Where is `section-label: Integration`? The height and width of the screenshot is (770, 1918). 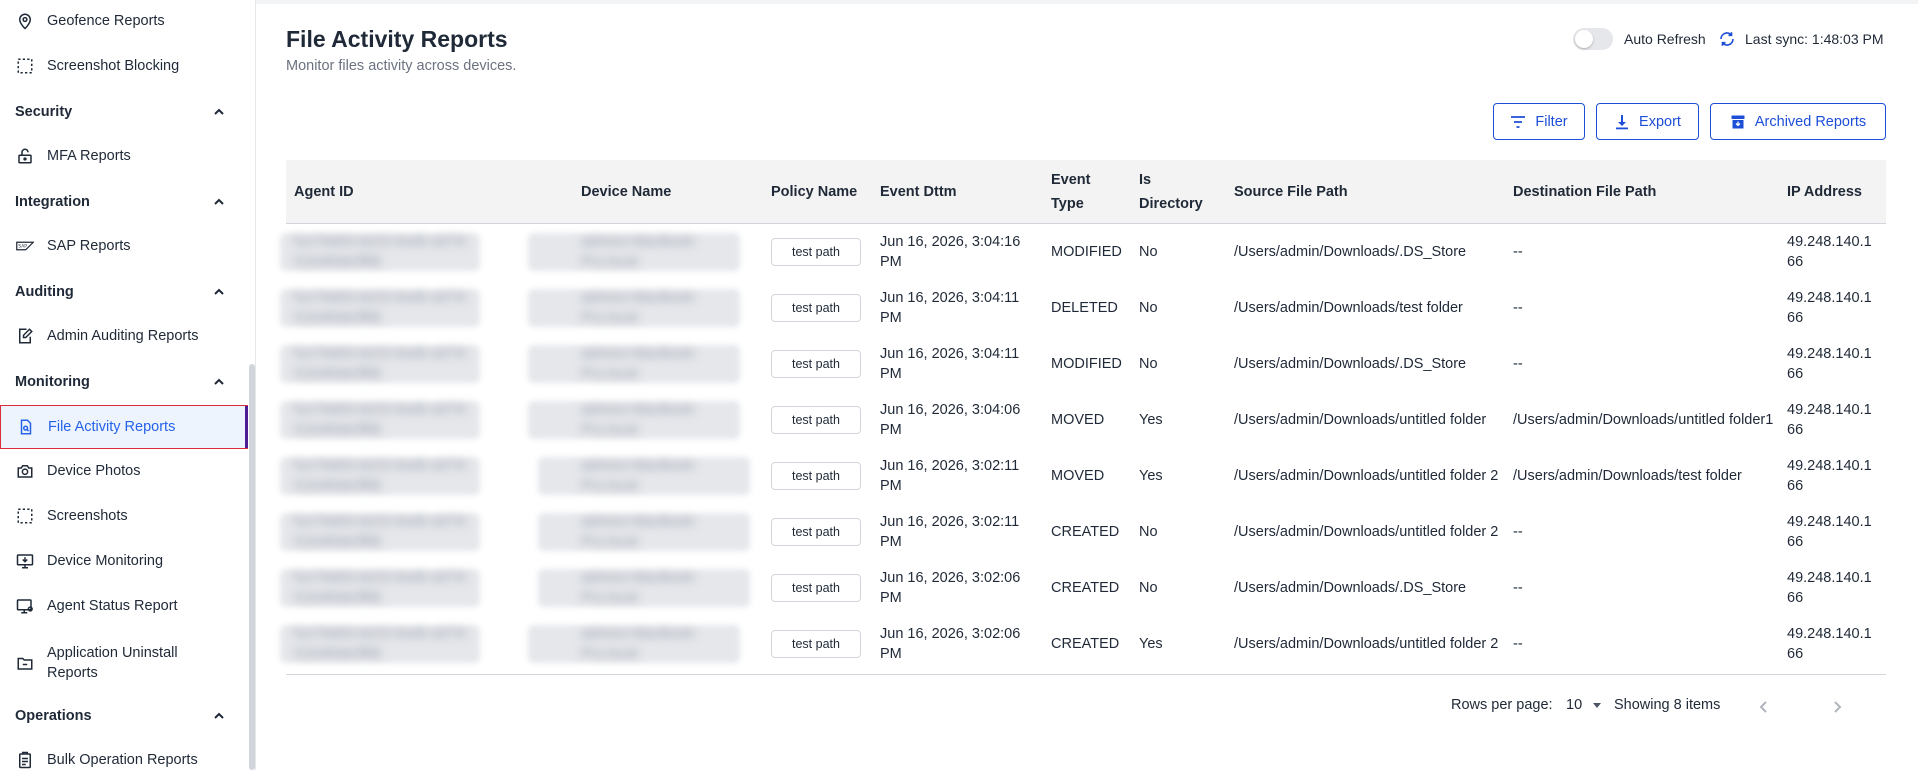
section-label: Integration is located at coordinates (52, 202).